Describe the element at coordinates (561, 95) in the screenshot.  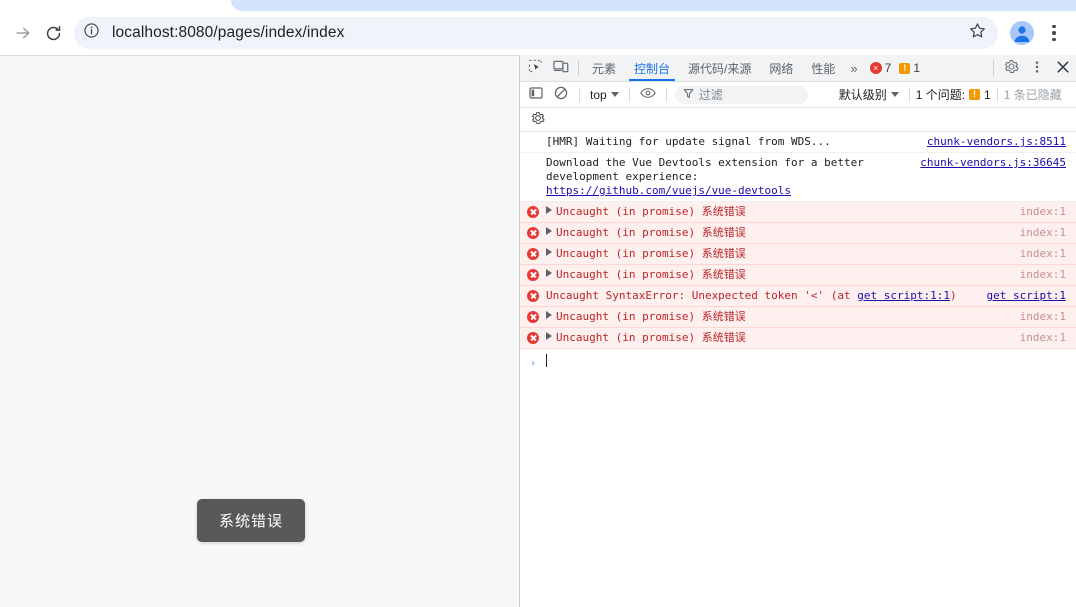
I see `clear-console-button` at that location.